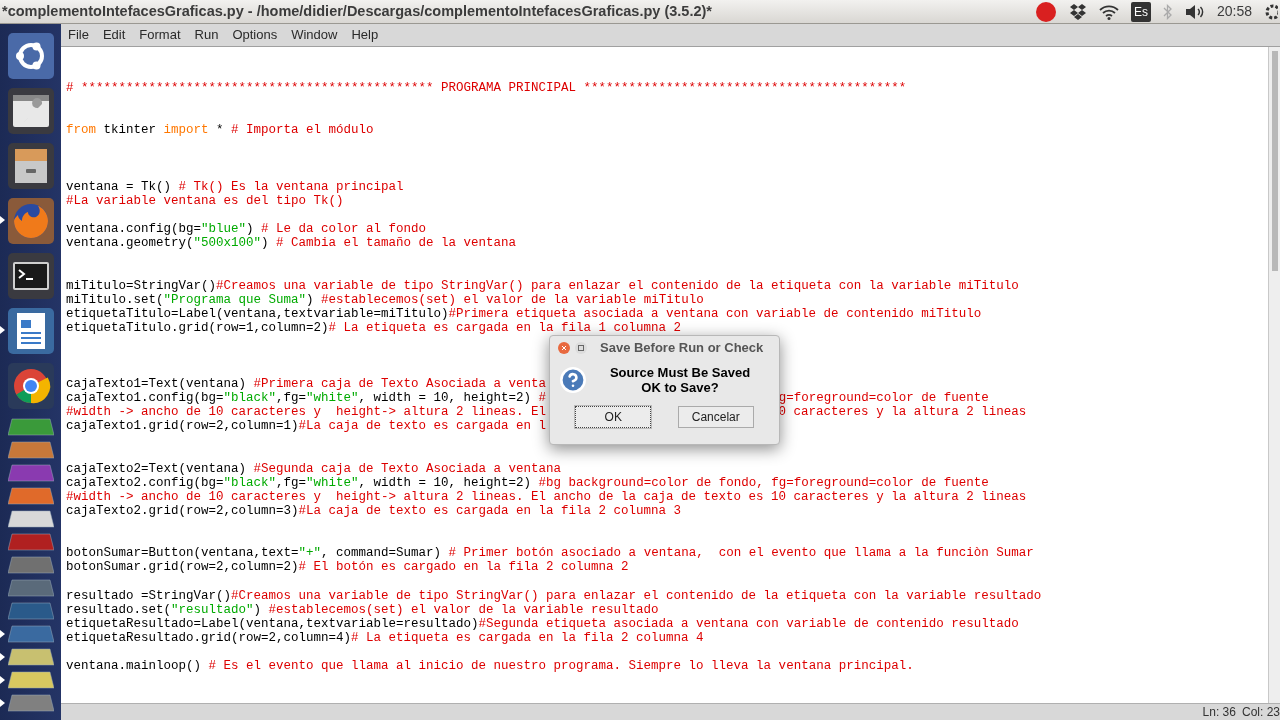  I want to click on code-line: from tkinter import * # Importa el módulo, so click(220, 130).